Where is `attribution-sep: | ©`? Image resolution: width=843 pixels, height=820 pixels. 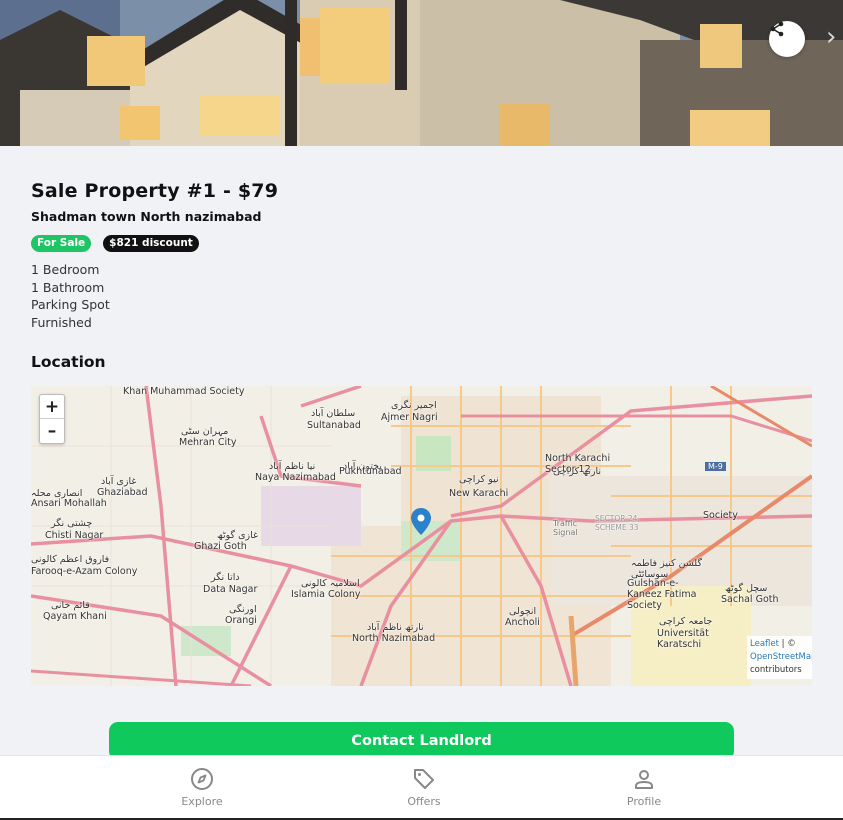 attribution-sep: | © is located at coordinates (788, 644).